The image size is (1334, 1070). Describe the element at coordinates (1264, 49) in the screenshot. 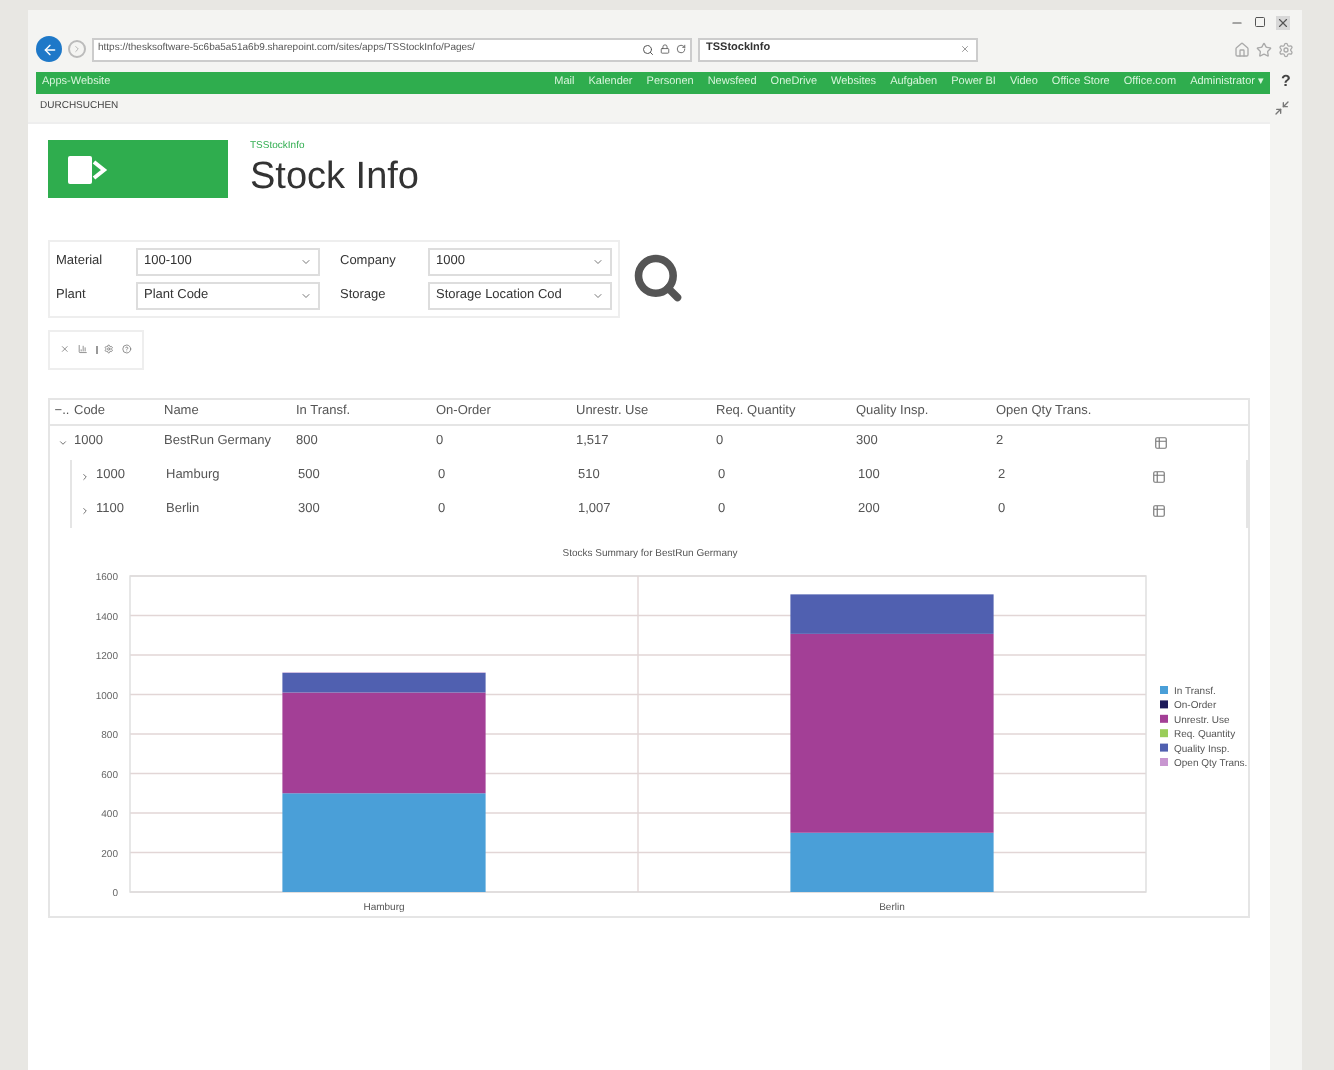

I see `favorites-icon` at that location.